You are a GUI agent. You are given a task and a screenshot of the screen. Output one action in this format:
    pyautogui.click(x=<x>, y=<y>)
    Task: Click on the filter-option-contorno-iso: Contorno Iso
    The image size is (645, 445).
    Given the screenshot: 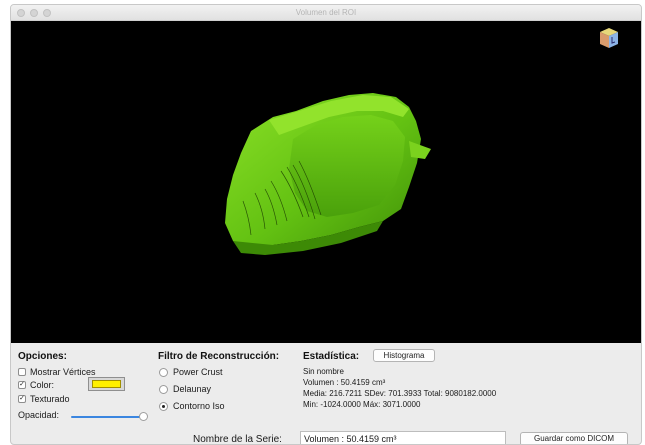 What is the action you would take?
    pyautogui.click(x=192, y=406)
    